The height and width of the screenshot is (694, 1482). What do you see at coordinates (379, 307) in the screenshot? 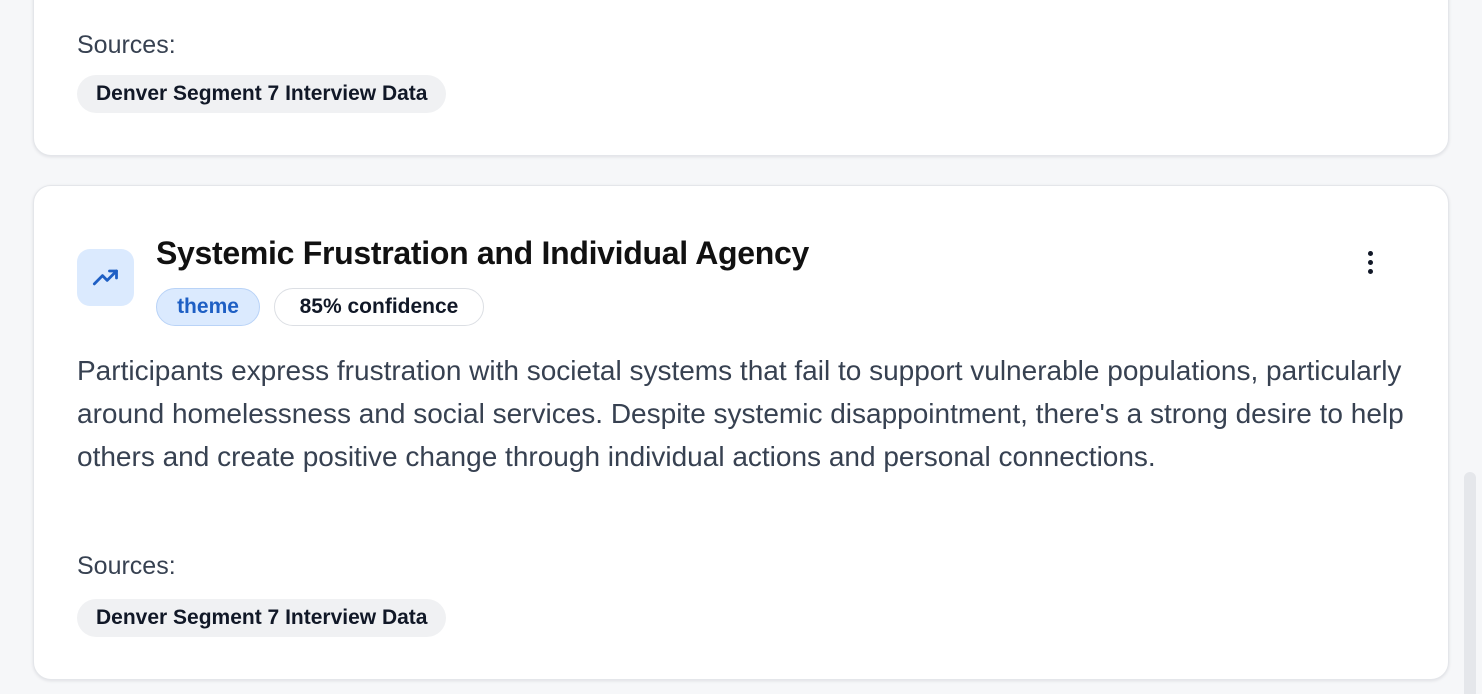
I see `confidence-badge: 85% confidence` at bounding box center [379, 307].